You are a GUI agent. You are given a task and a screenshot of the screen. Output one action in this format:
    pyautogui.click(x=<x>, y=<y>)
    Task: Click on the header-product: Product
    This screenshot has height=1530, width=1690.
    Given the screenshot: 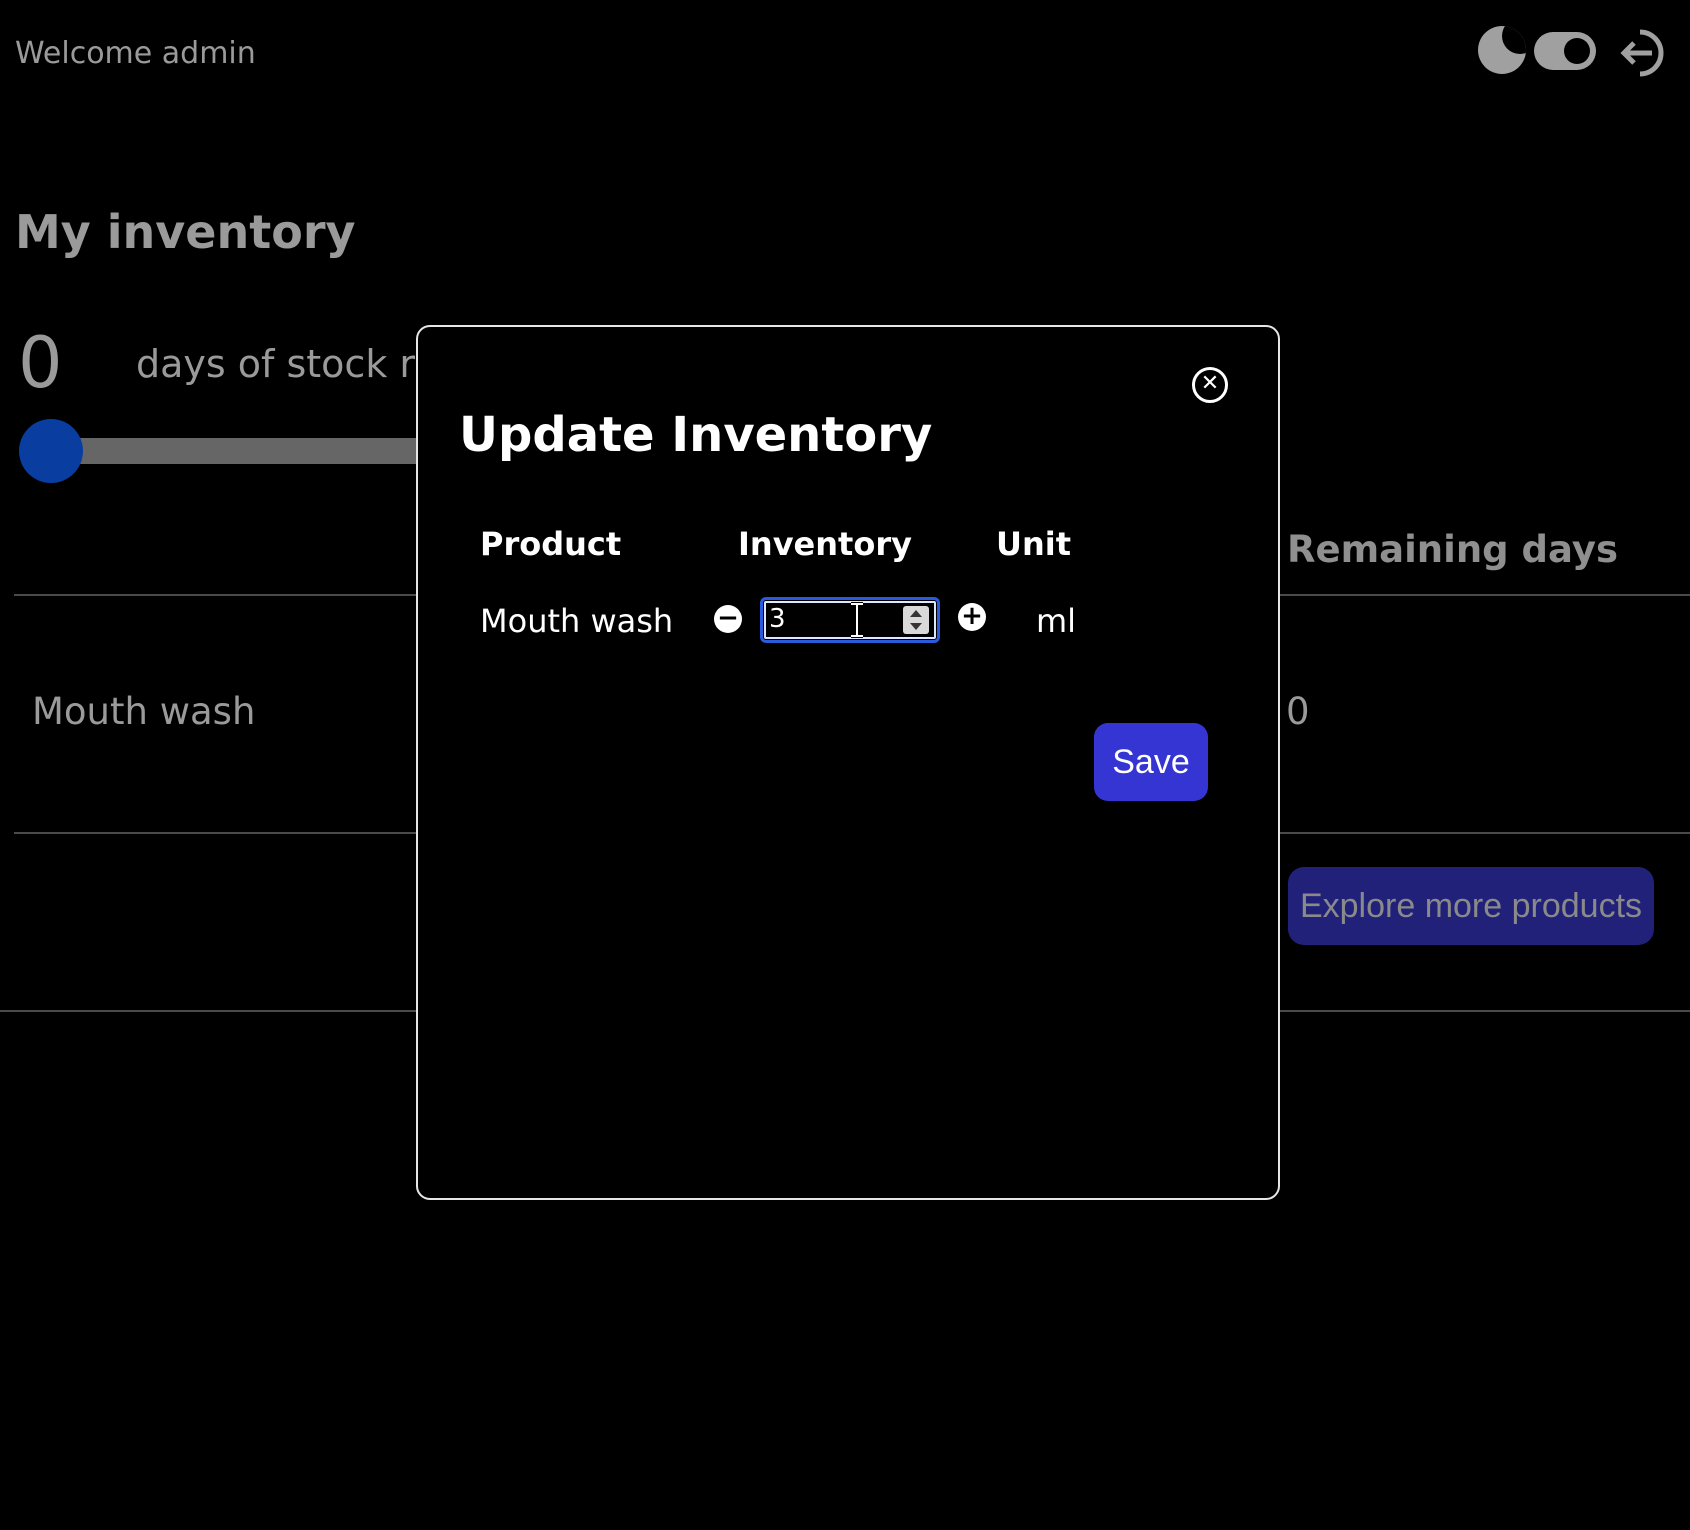 What is the action you would take?
    pyautogui.click(x=551, y=544)
    